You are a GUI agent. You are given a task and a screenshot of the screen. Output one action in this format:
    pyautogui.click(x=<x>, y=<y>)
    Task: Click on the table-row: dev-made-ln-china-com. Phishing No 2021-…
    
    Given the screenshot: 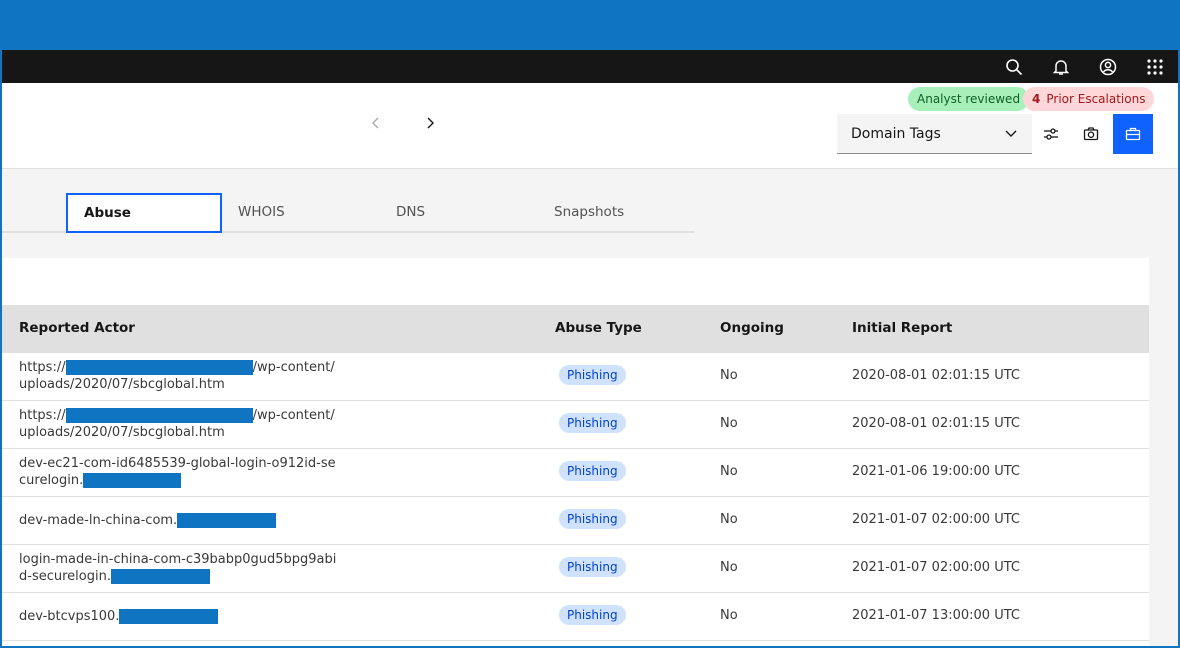 What is the action you would take?
    pyautogui.click(x=575, y=521)
    